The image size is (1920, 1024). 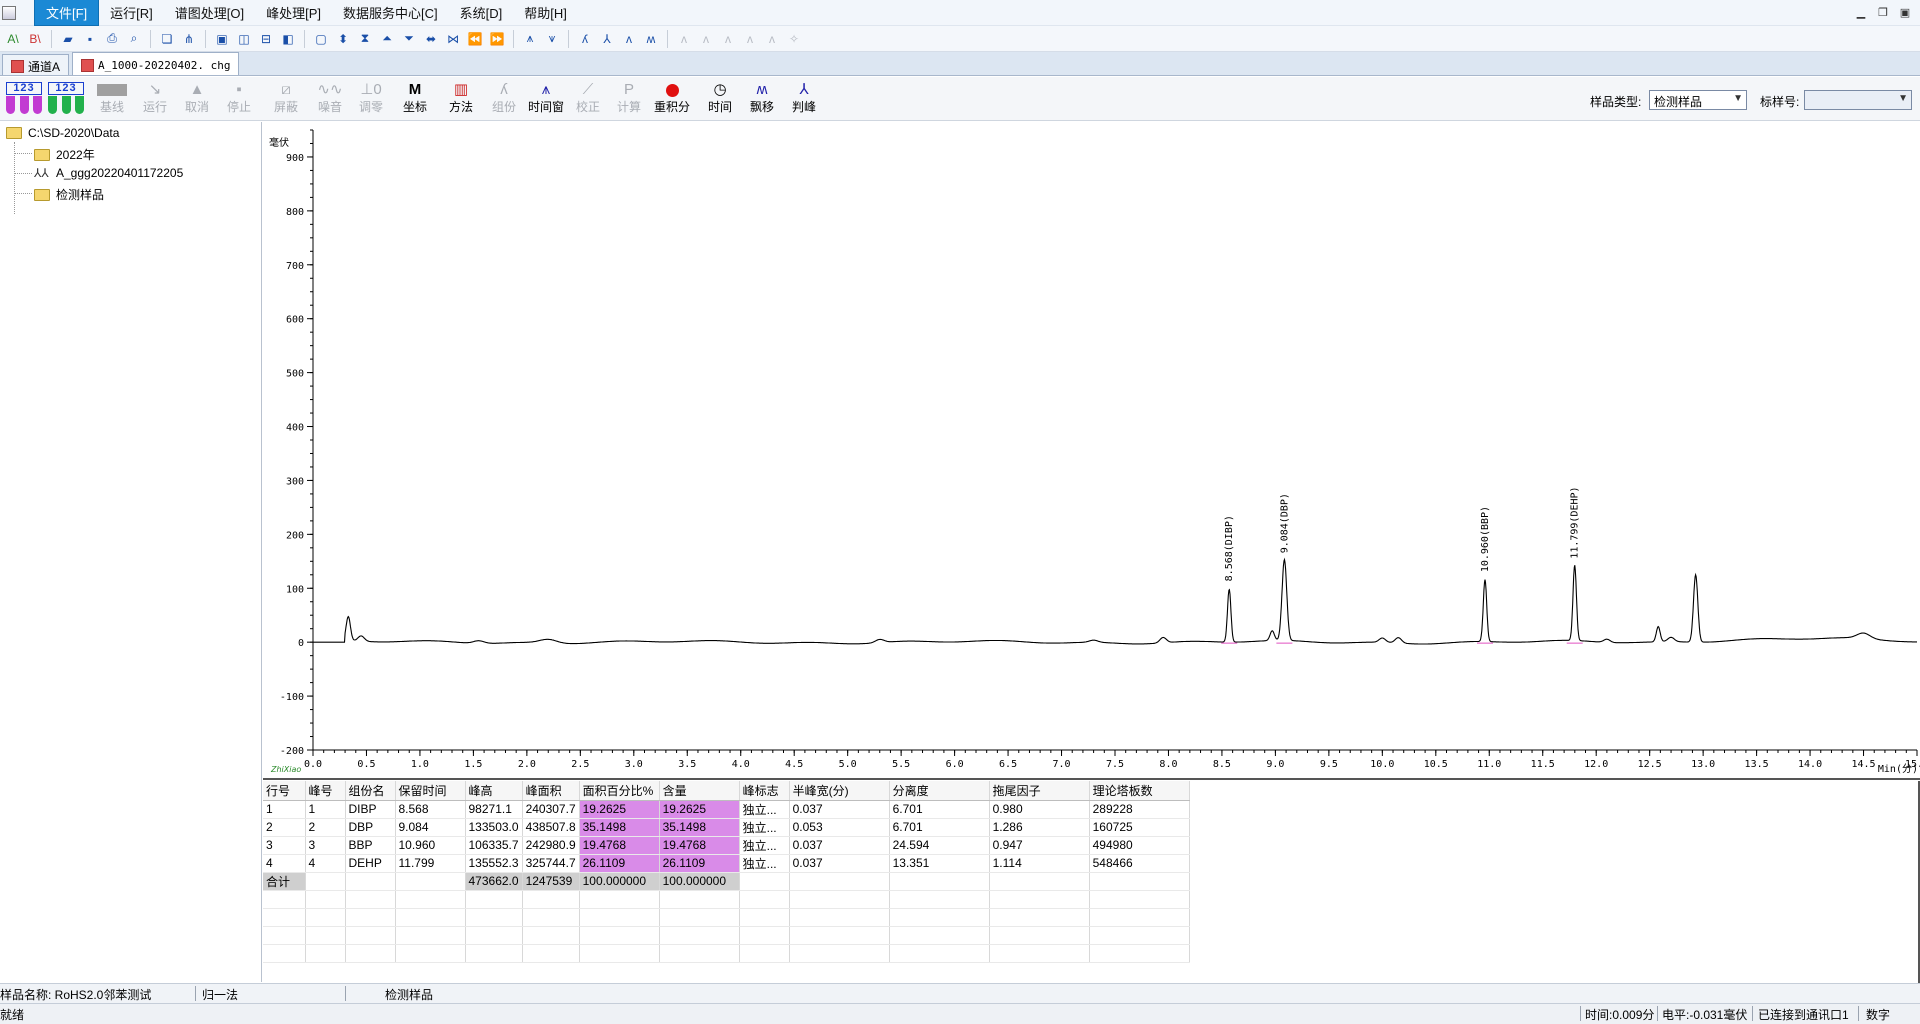 I want to click on mask-button: ⧄ 屏蔽, so click(x=286, y=99).